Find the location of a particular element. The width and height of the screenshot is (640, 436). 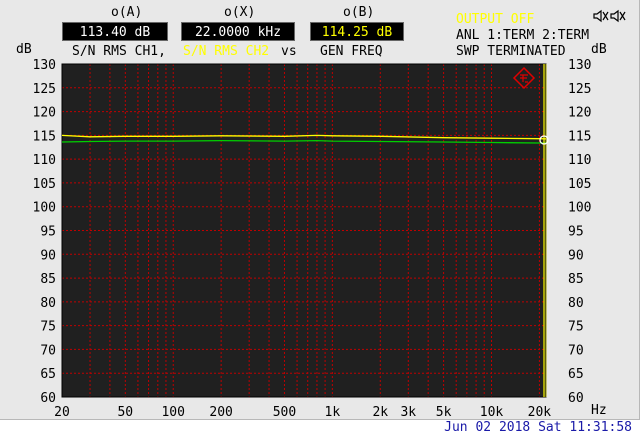

x-tick-label: 20k is located at coordinates (540, 412).